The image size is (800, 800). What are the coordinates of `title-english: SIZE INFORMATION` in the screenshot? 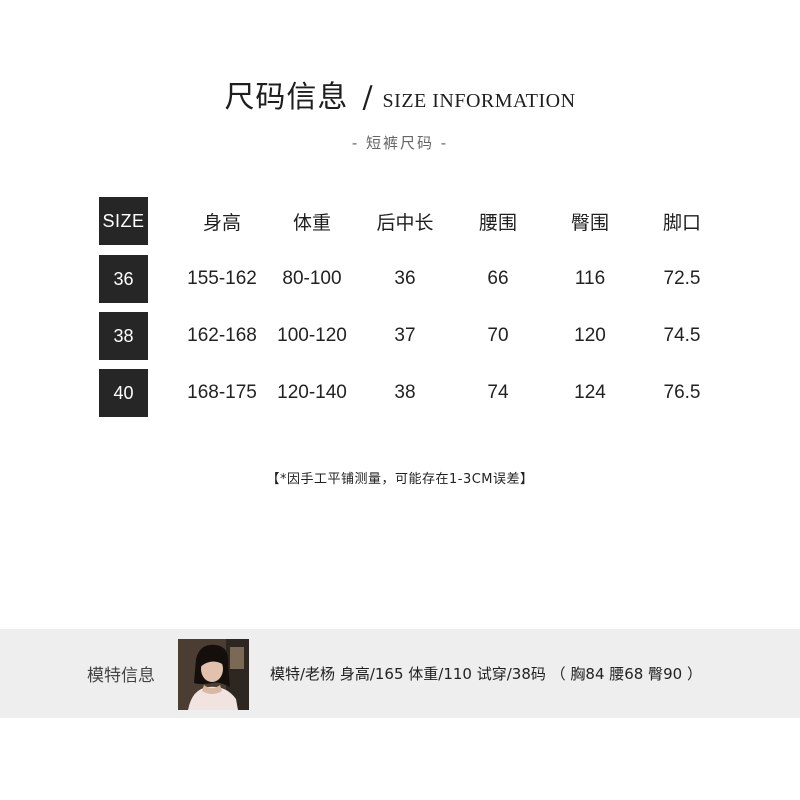 It's located at (479, 101).